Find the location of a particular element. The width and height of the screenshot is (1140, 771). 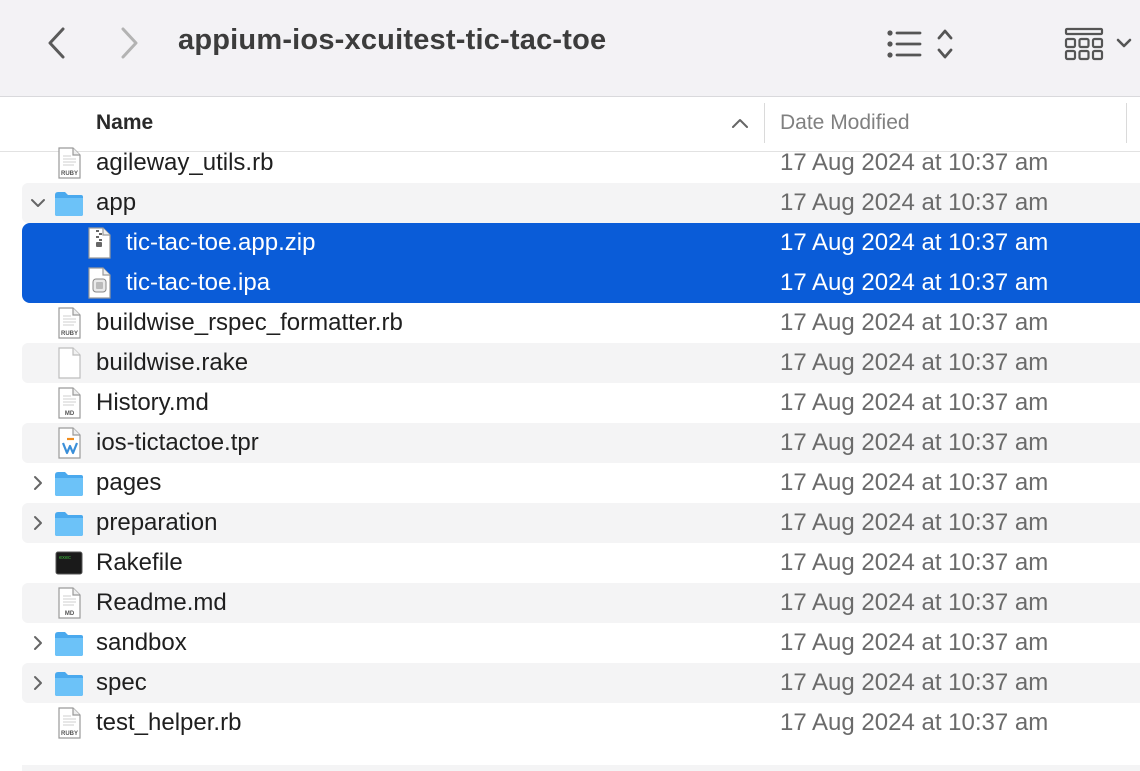

file-name: app is located at coordinates (116, 202).